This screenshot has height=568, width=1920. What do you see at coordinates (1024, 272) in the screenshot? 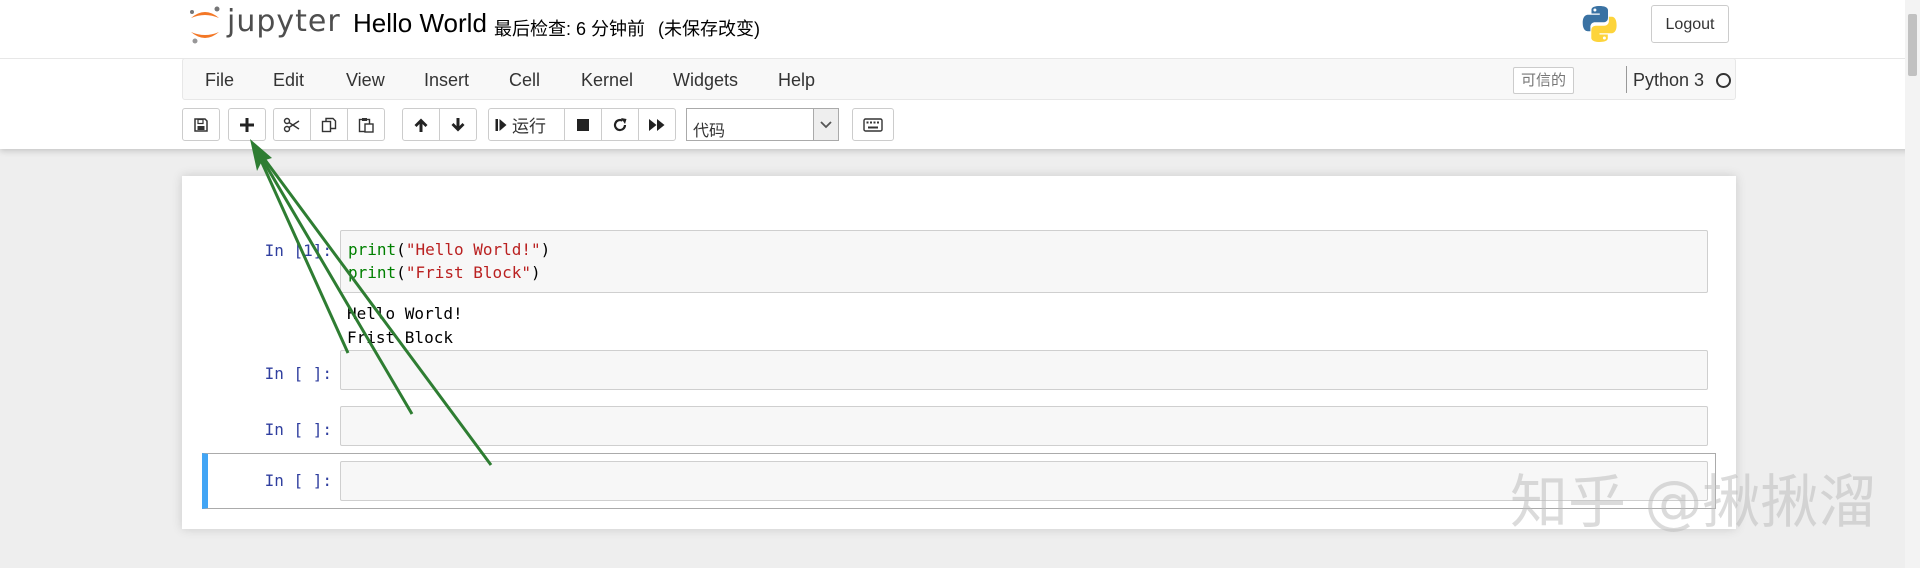
I see `code-line: print("Frist Block")` at bounding box center [1024, 272].